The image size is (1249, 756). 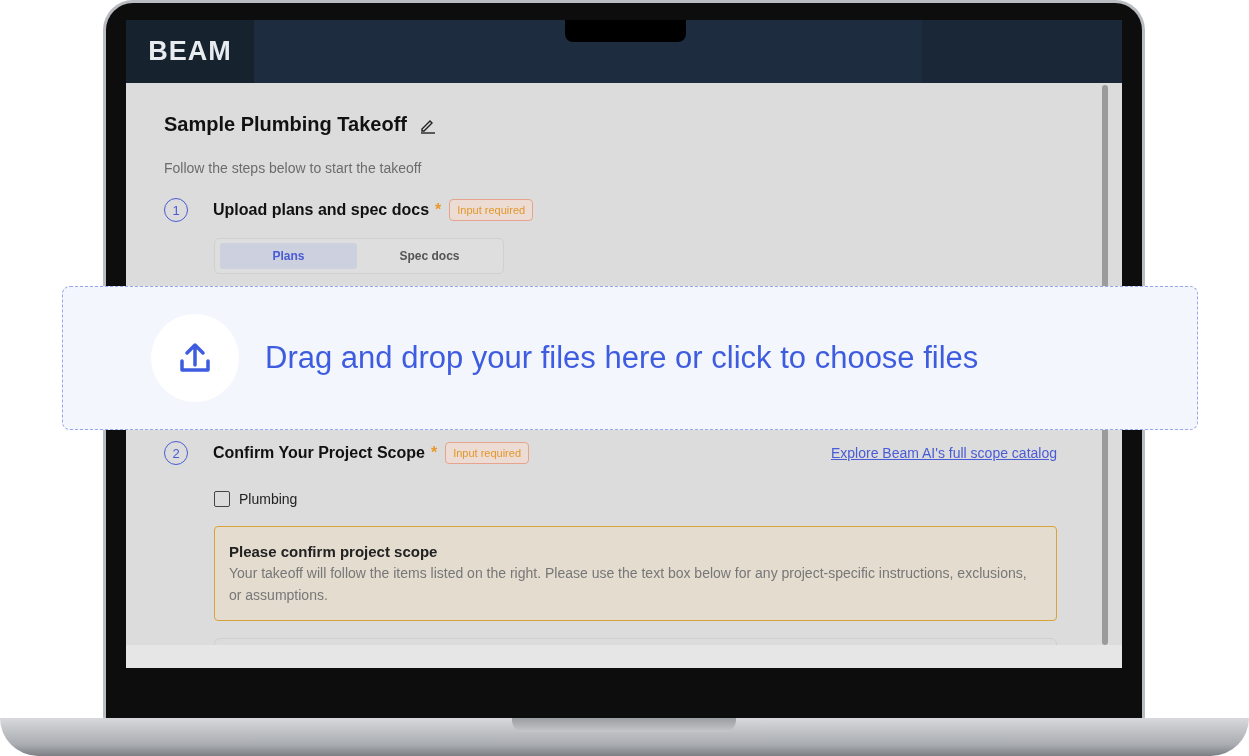 What do you see at coordinates (285, 124) in the screenshot?
I see `page-title: Sample Plumbing Takeoff` at bounding box center [285, 124].